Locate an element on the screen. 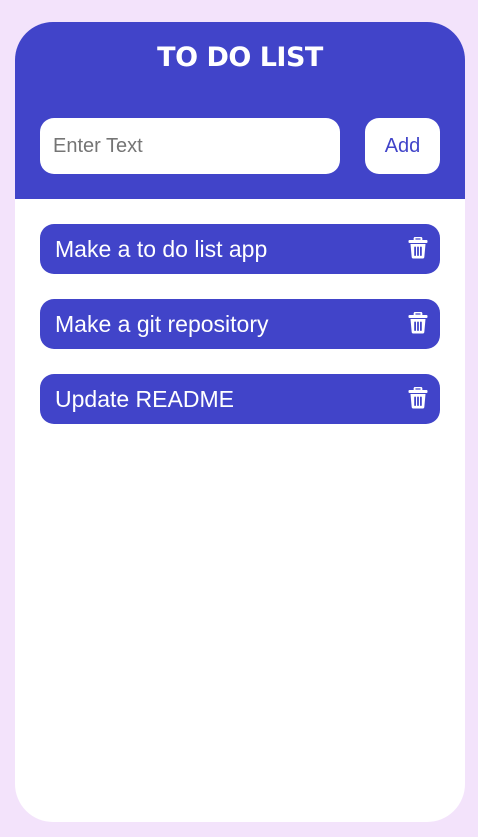 The width and height of the screenshot is (478, 837). task-item: Make a git repository is located at coordinates (240, 324).